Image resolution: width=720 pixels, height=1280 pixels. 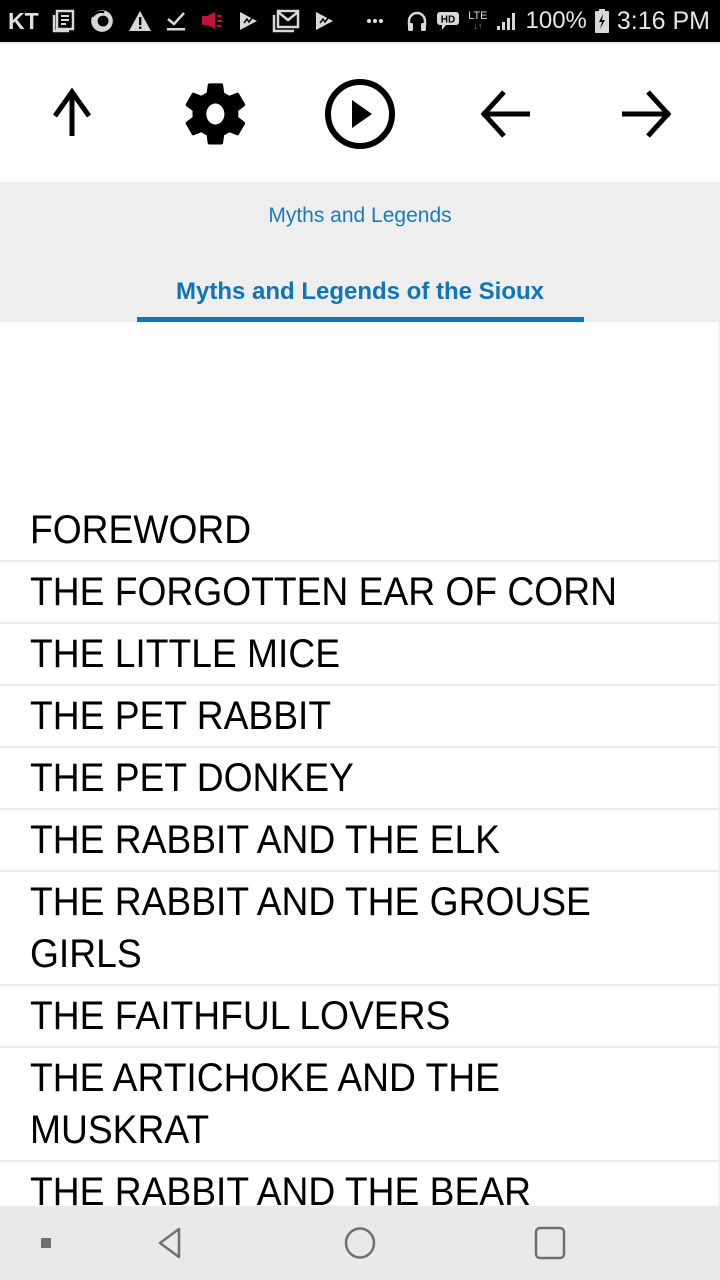 I want to click on up-button, so click(x=72, y=114).